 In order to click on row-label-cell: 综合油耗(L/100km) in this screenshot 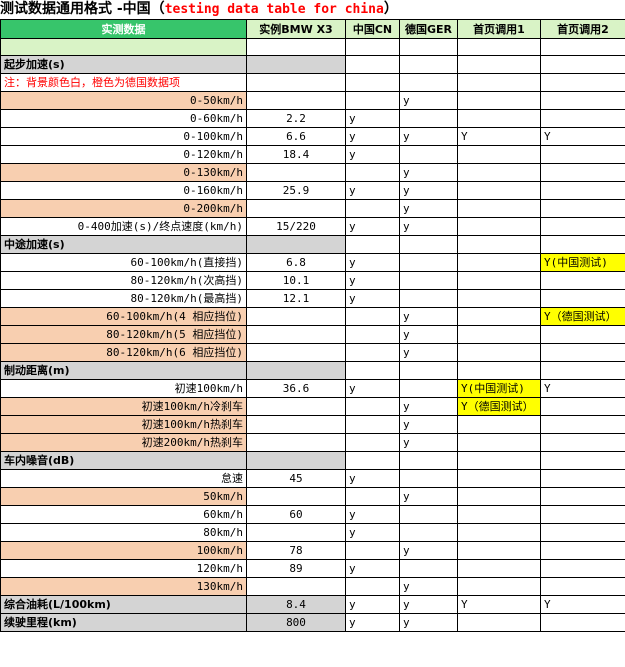, I will do `click(123, 604)`.